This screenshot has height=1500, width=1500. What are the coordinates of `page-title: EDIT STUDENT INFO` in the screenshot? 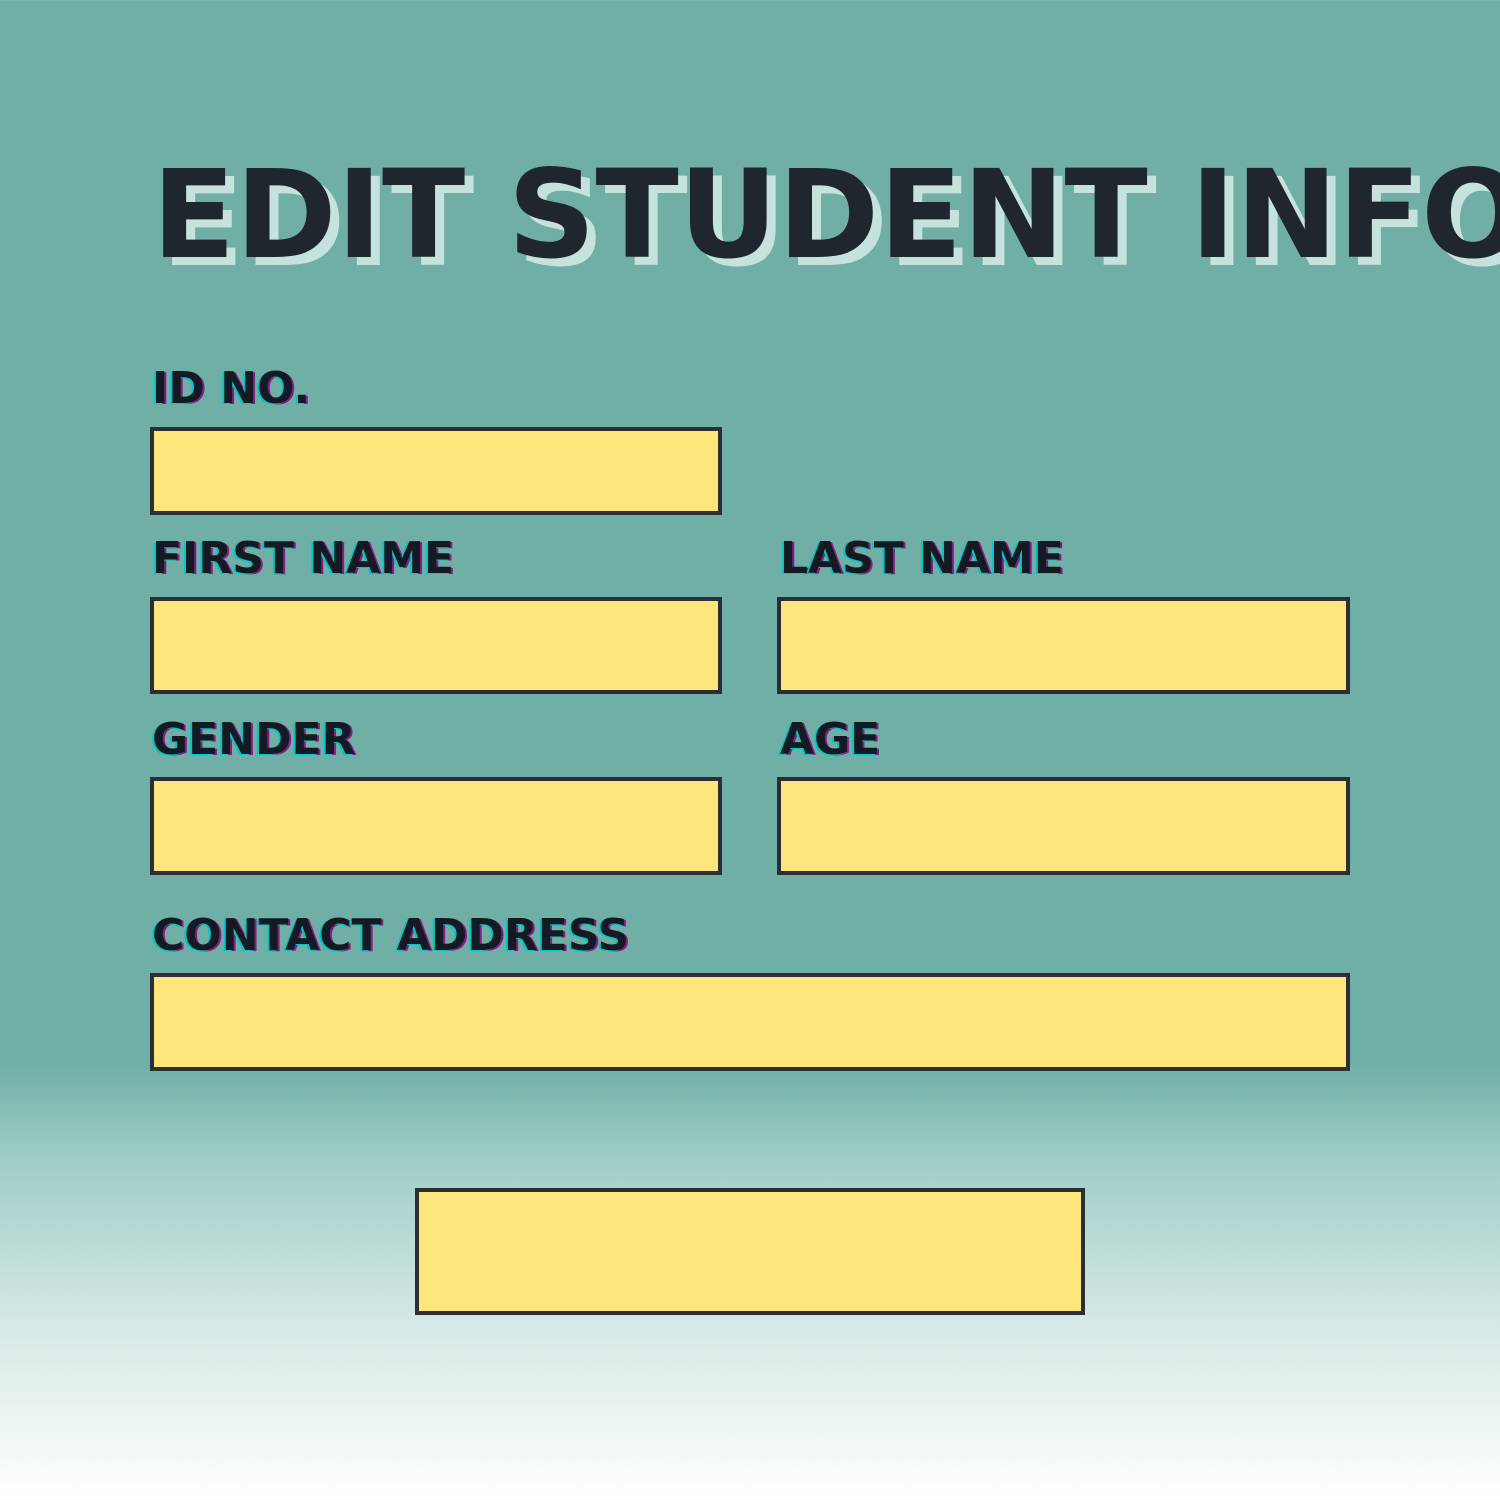 It's located at (826, 215).